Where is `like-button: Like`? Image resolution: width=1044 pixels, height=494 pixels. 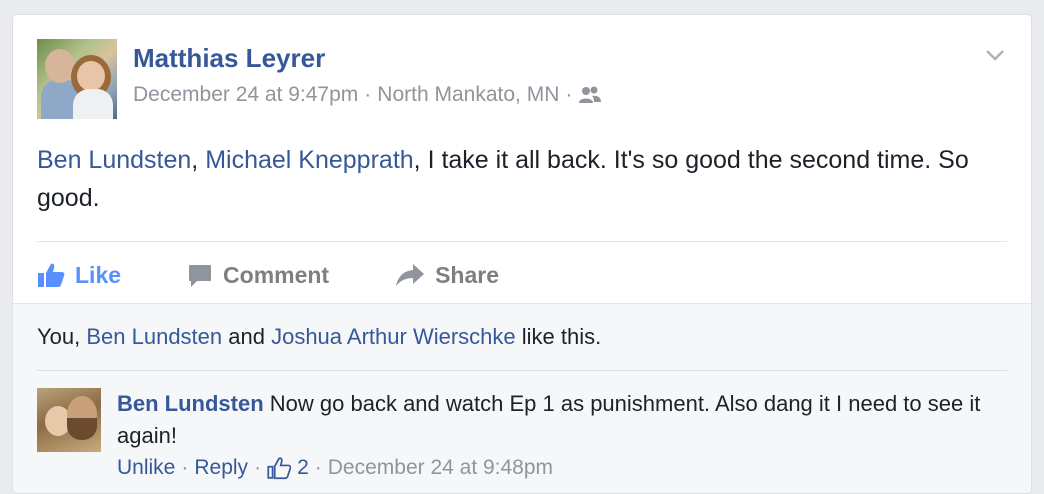 like-button: Like is located at coordinates (79, 275).